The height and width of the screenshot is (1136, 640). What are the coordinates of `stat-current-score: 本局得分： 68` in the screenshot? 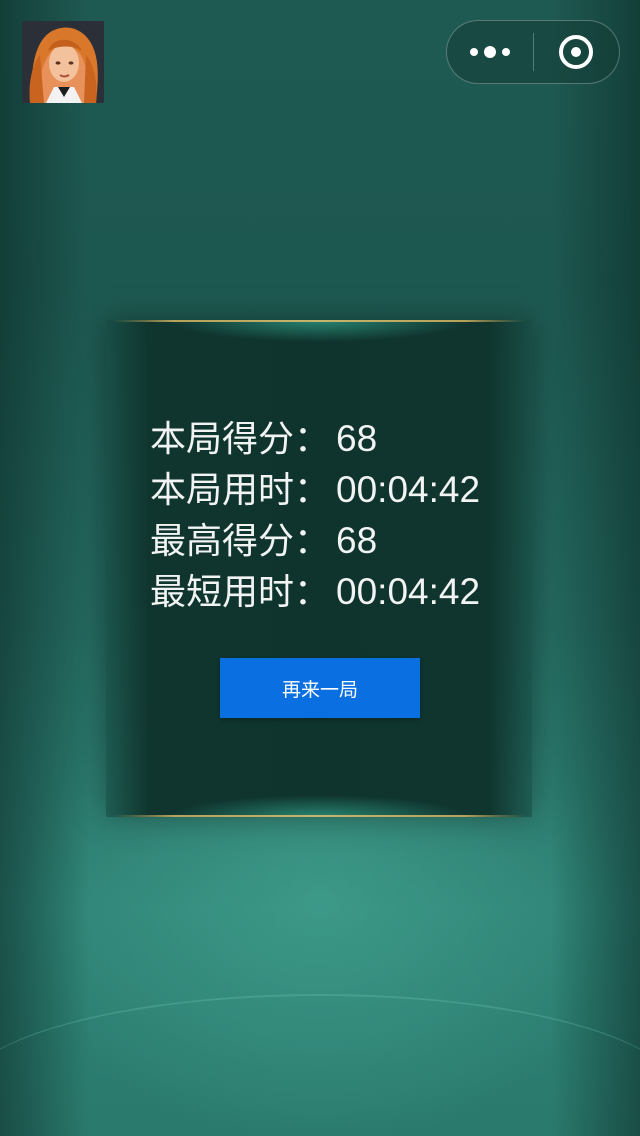 It's located at (315, 439).